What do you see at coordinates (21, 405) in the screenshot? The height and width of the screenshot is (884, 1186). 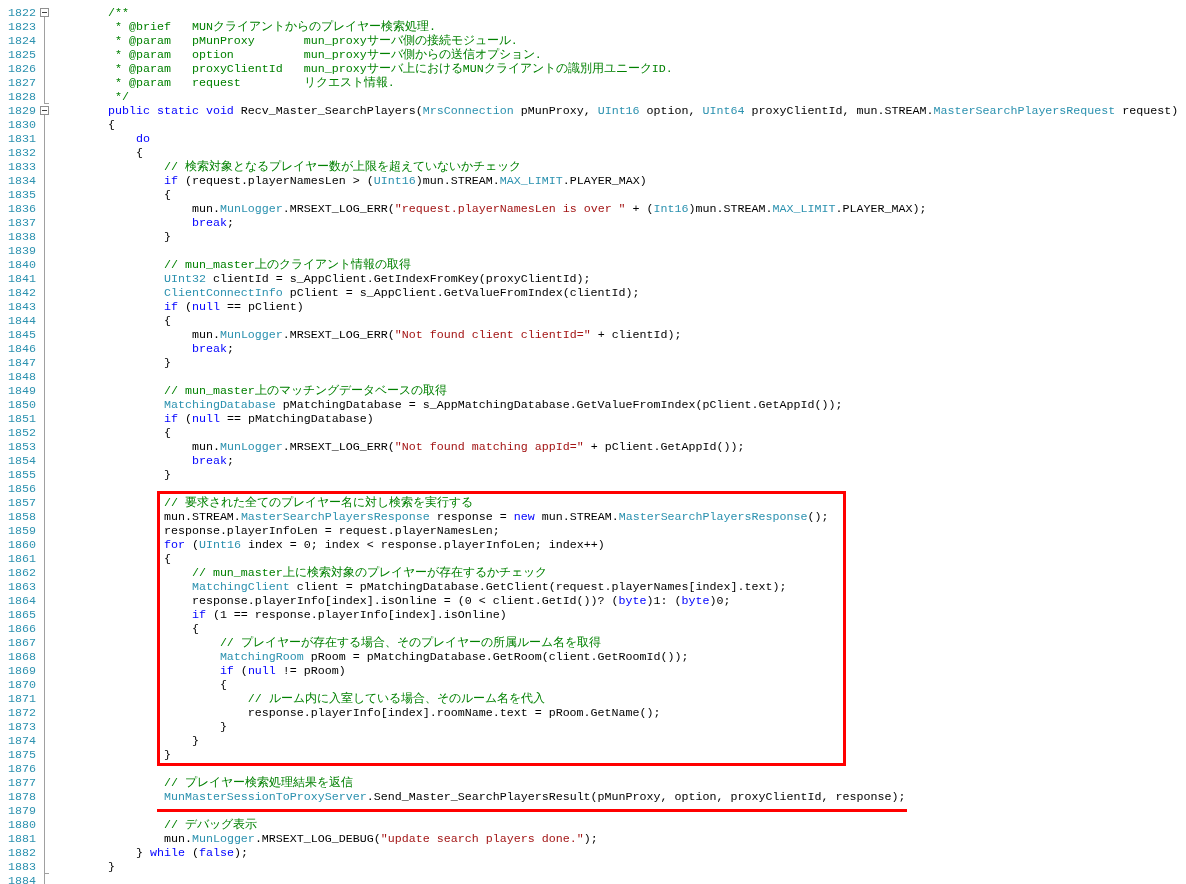 I see `line-number: 1850` at bounding box center [21, 405].